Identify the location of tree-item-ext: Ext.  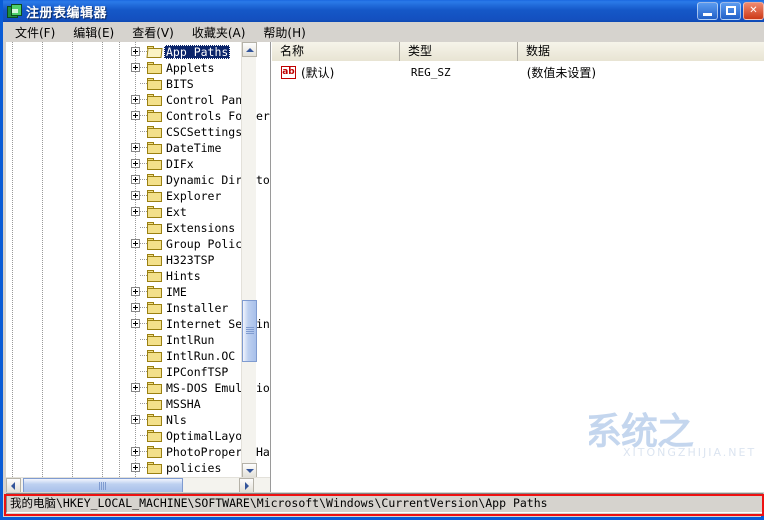
(131, 212).